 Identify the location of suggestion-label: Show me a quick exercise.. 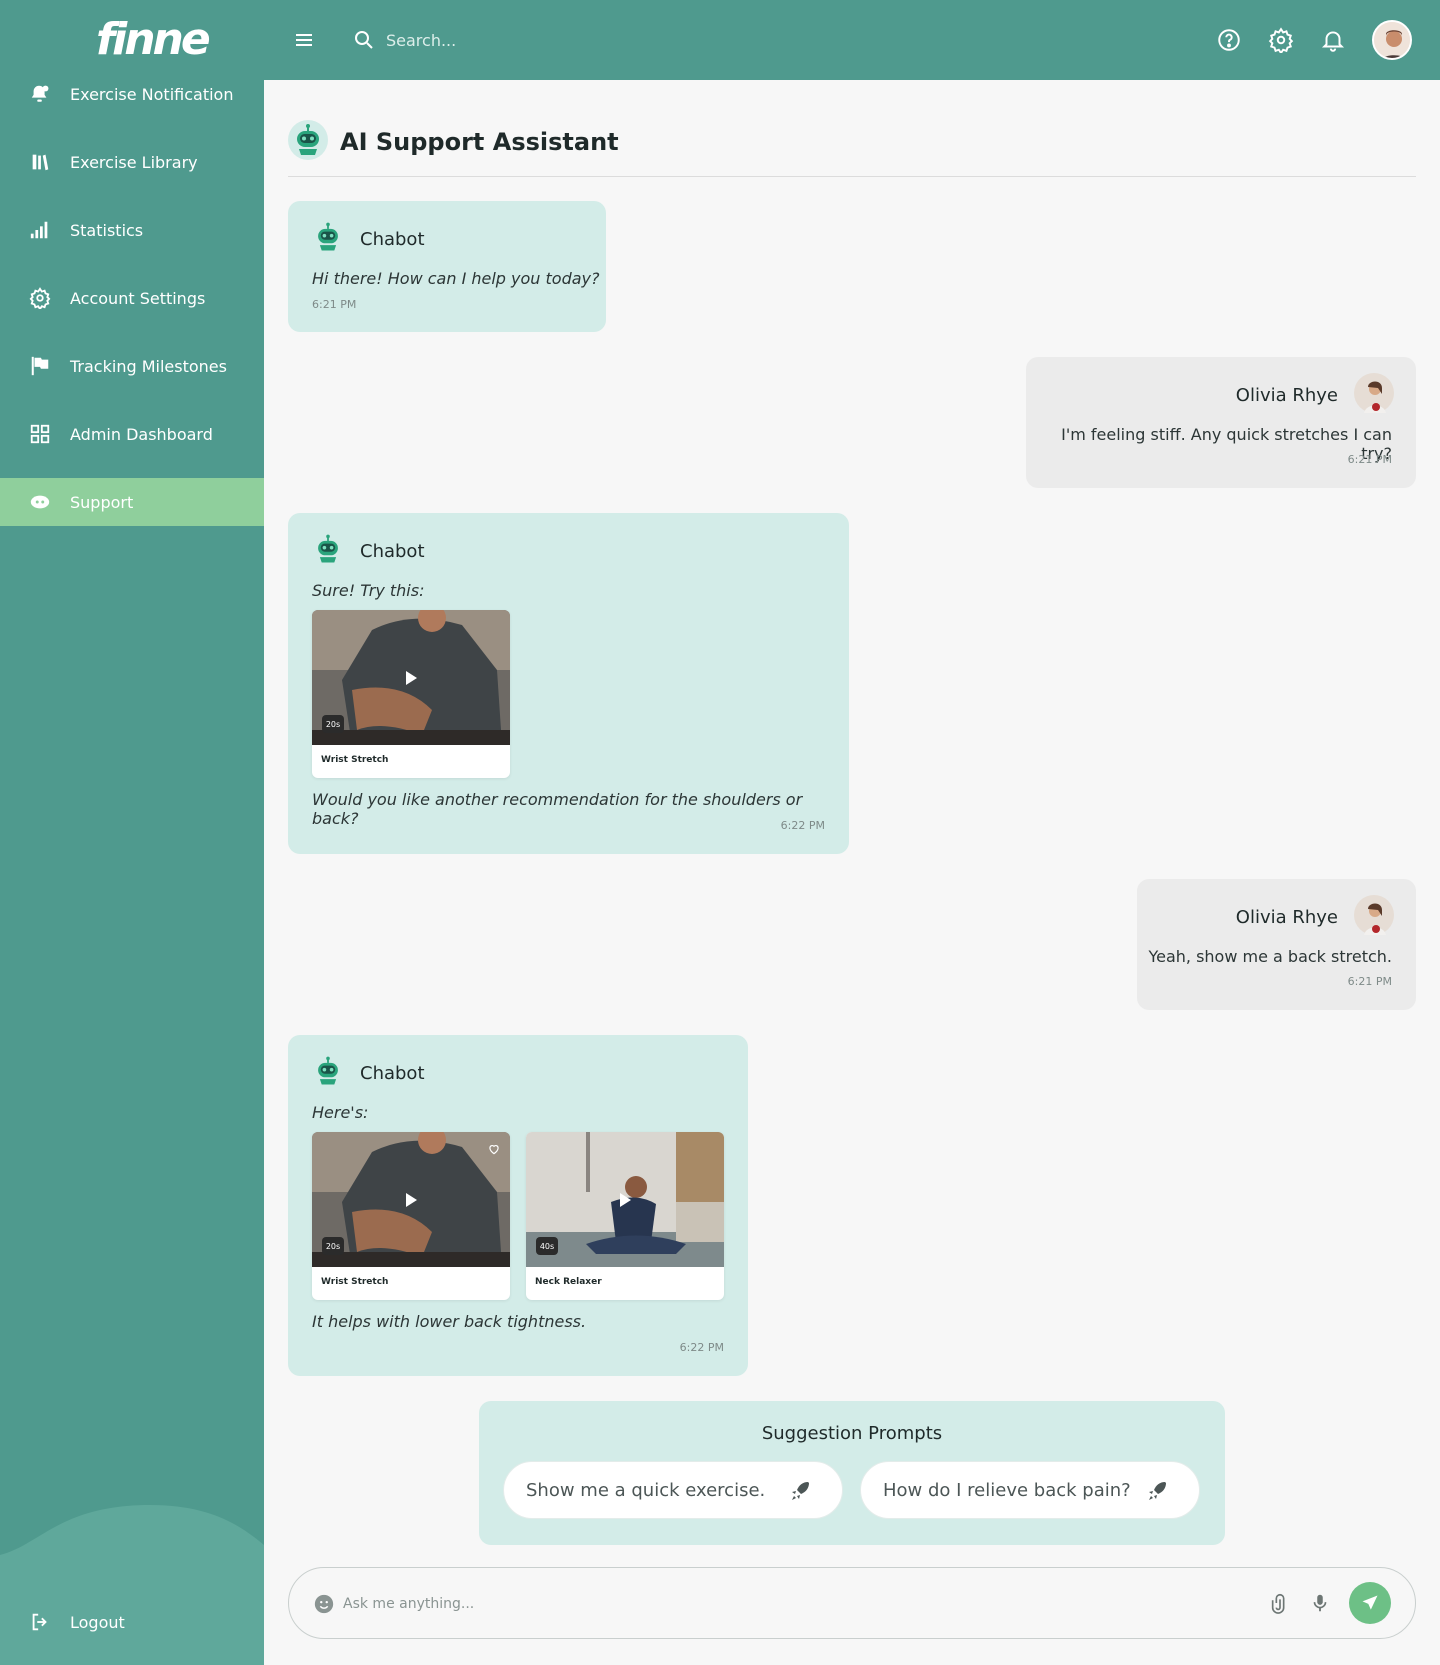
(646, 1490).